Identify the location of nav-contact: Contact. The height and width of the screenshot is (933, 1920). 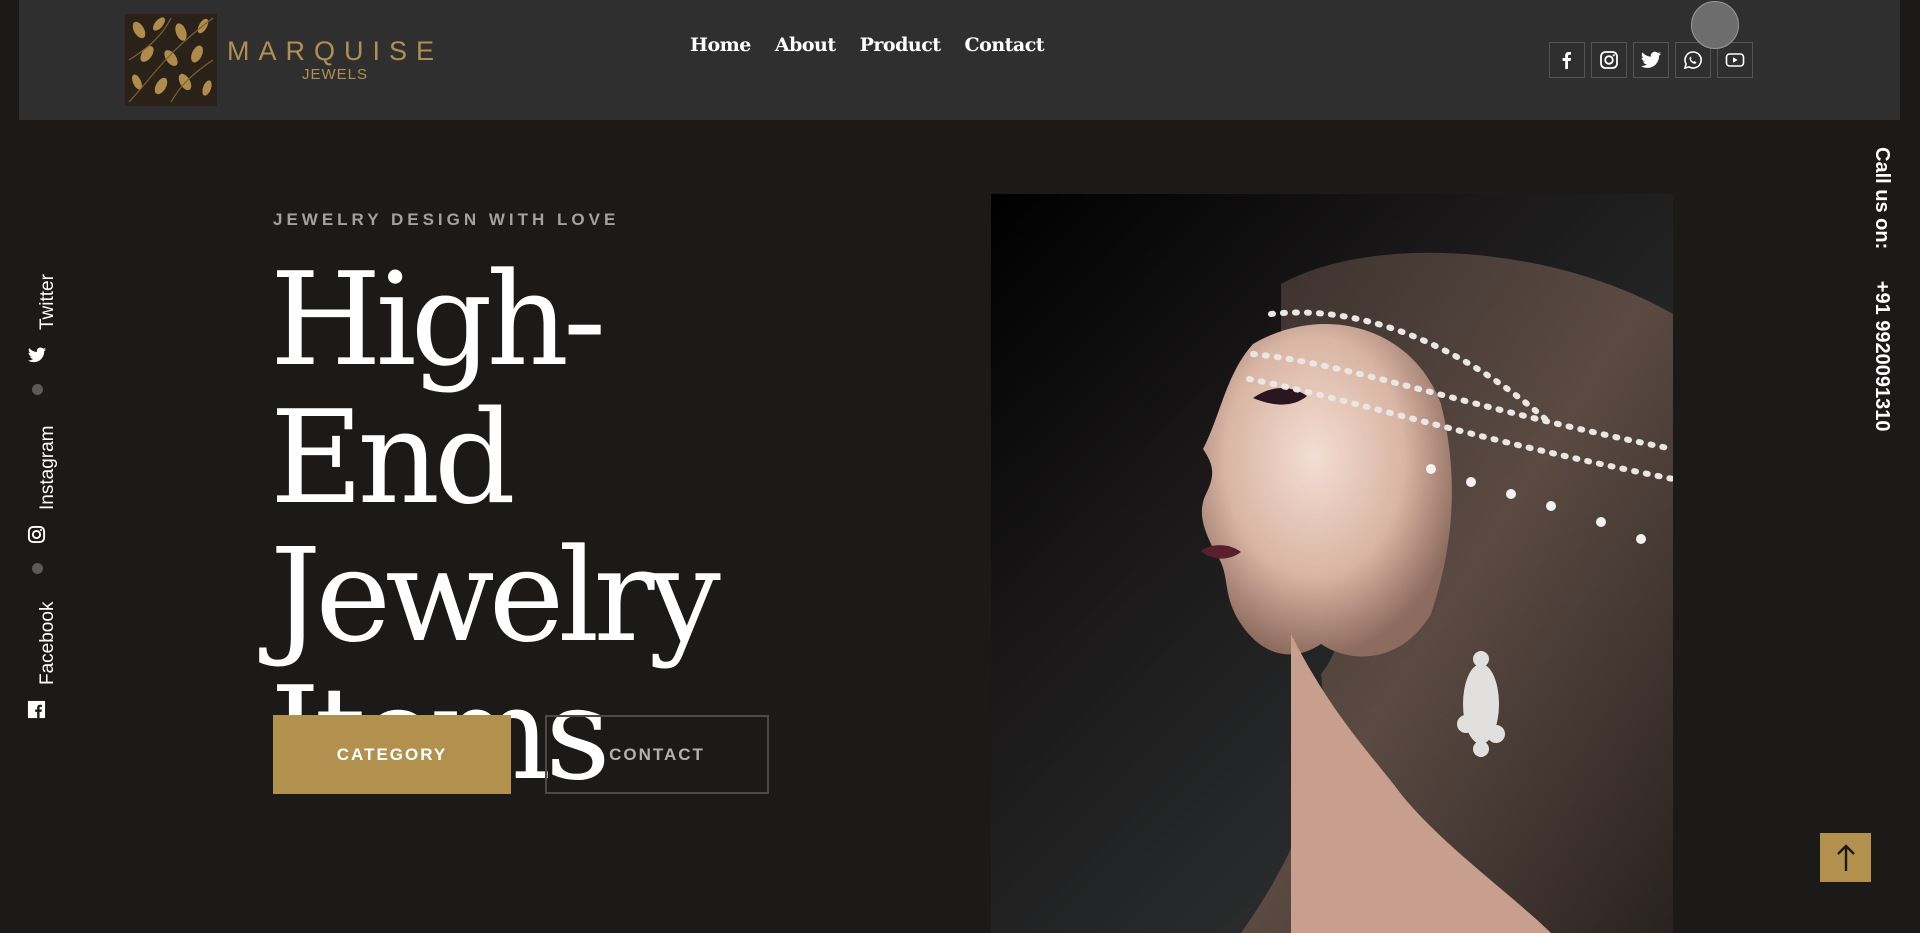
(1005, 45).